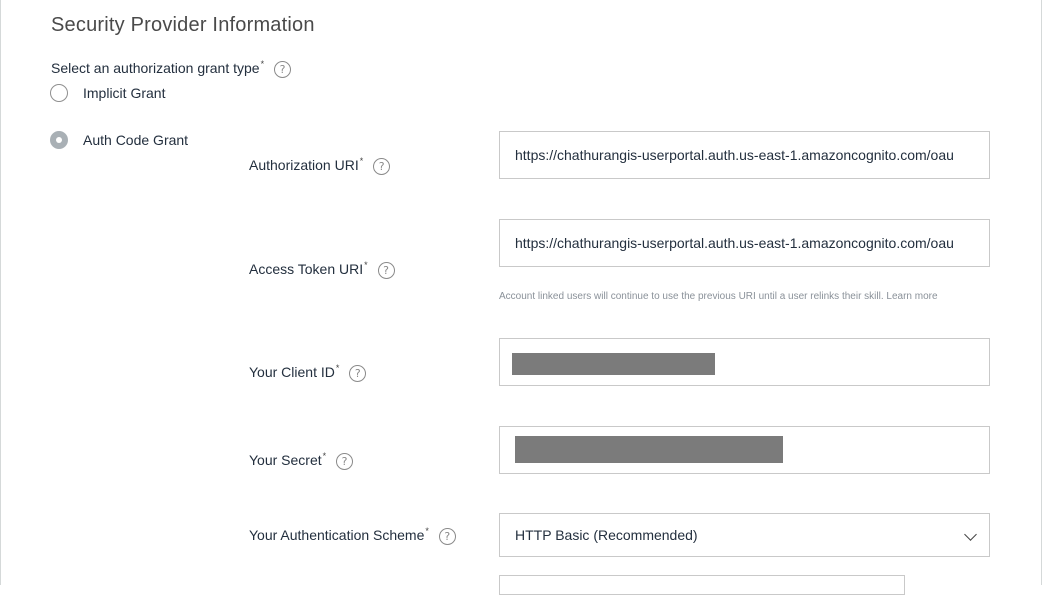 The height and width of the screenshot is (595, 1042). What do you see at coordinates (320, 165) in the screenshot?
I see `authorization-uri-label: Authorization URI* ?` at bounding box center [320, 165].